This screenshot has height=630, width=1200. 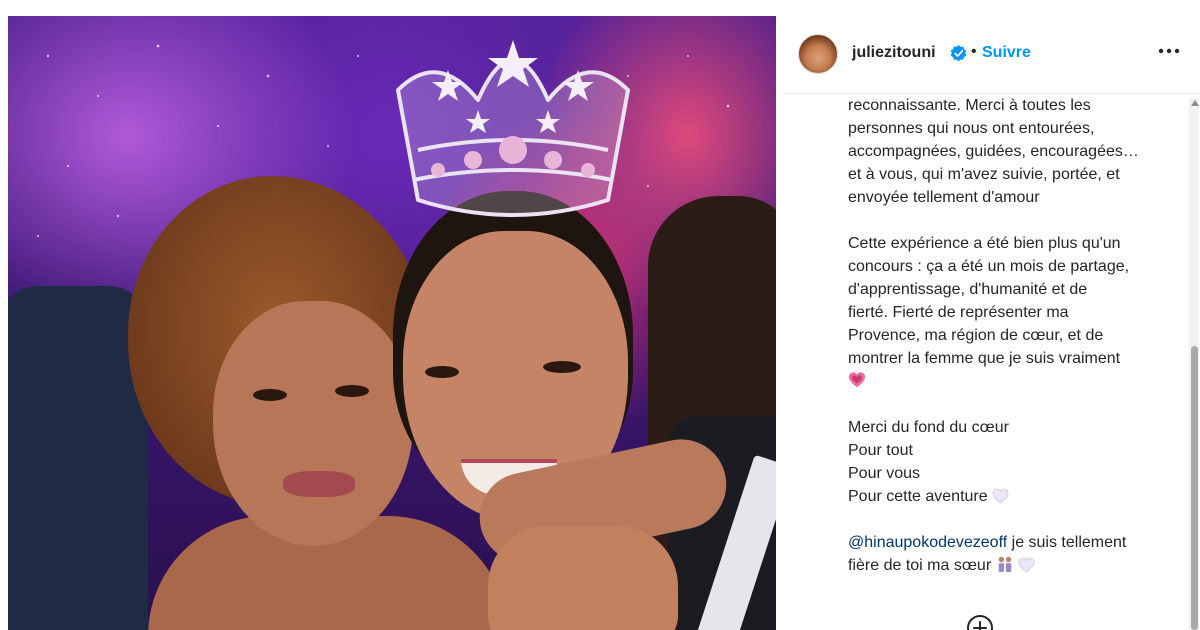 What do you see at coordinates (976, 335) in the screenshot?
I see `caption-line: Provence, ma région de cœur, et de` at bounding box center [976, 335].